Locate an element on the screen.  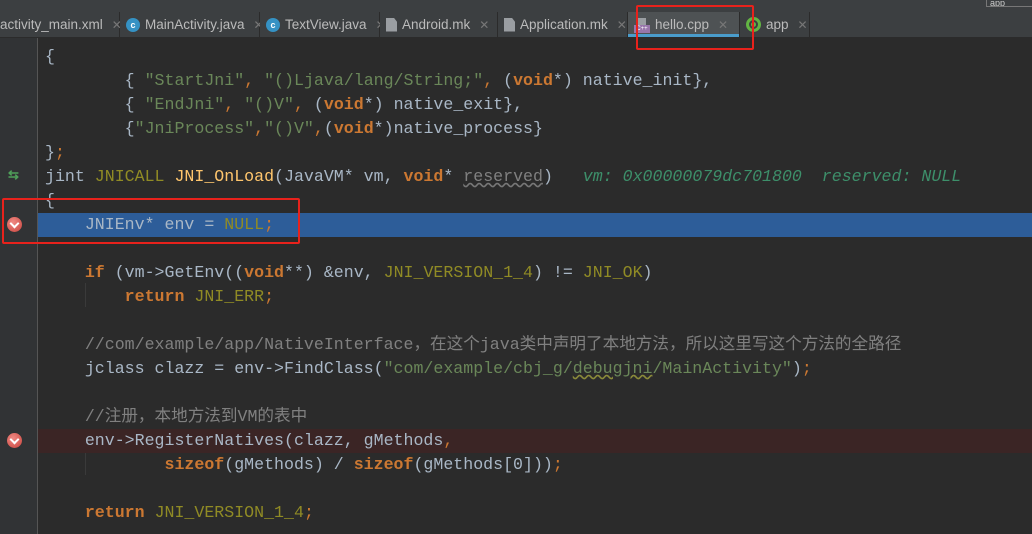
tab-android-mk: Android.mk ✕ is located at coordinates (439, 24).